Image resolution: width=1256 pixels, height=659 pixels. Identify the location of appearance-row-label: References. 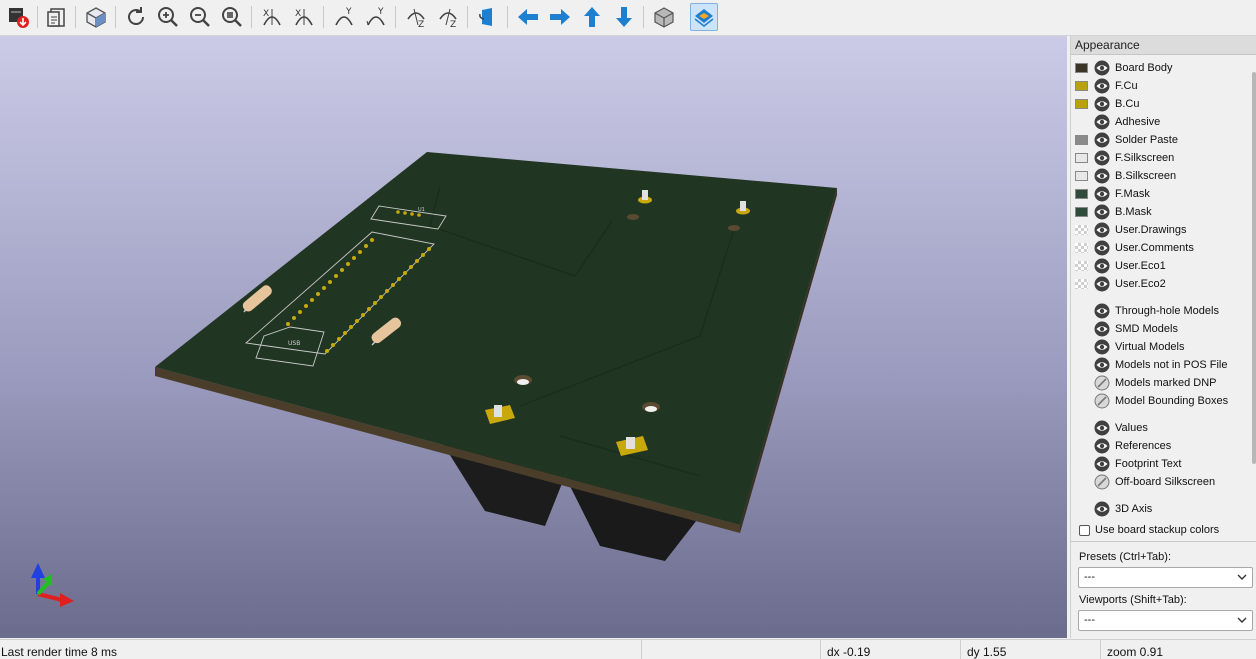
(1143, 446).